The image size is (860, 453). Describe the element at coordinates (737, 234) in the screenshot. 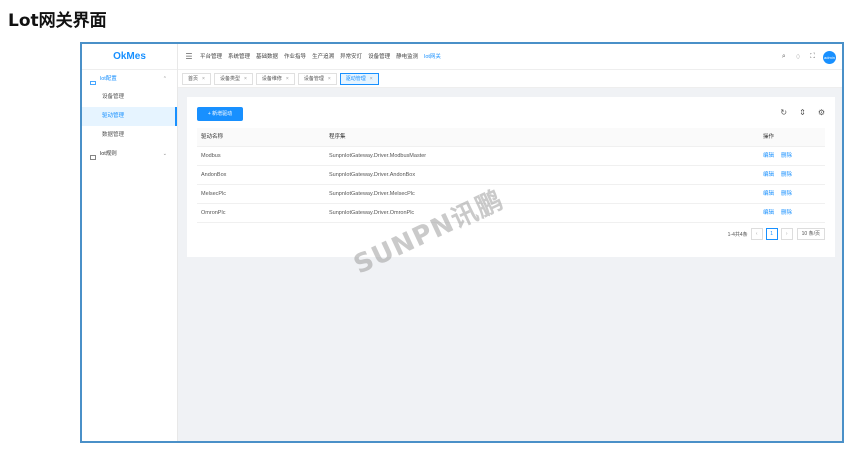

I see `pagination-summary: 1-4共4条` at that location.